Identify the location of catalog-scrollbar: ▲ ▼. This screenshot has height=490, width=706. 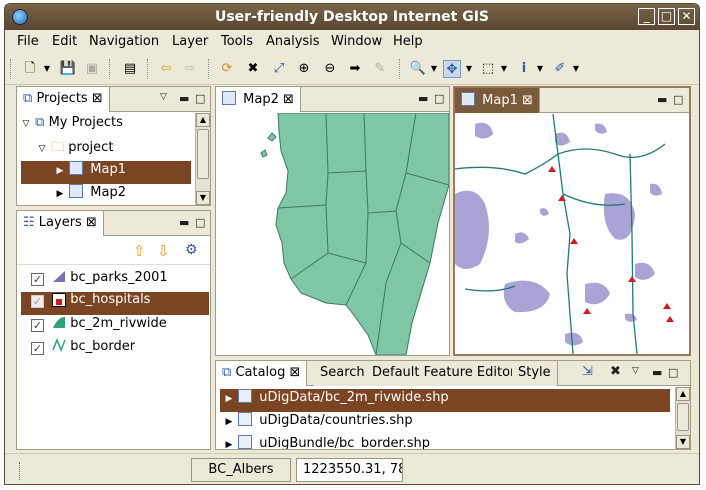
(682, 418).